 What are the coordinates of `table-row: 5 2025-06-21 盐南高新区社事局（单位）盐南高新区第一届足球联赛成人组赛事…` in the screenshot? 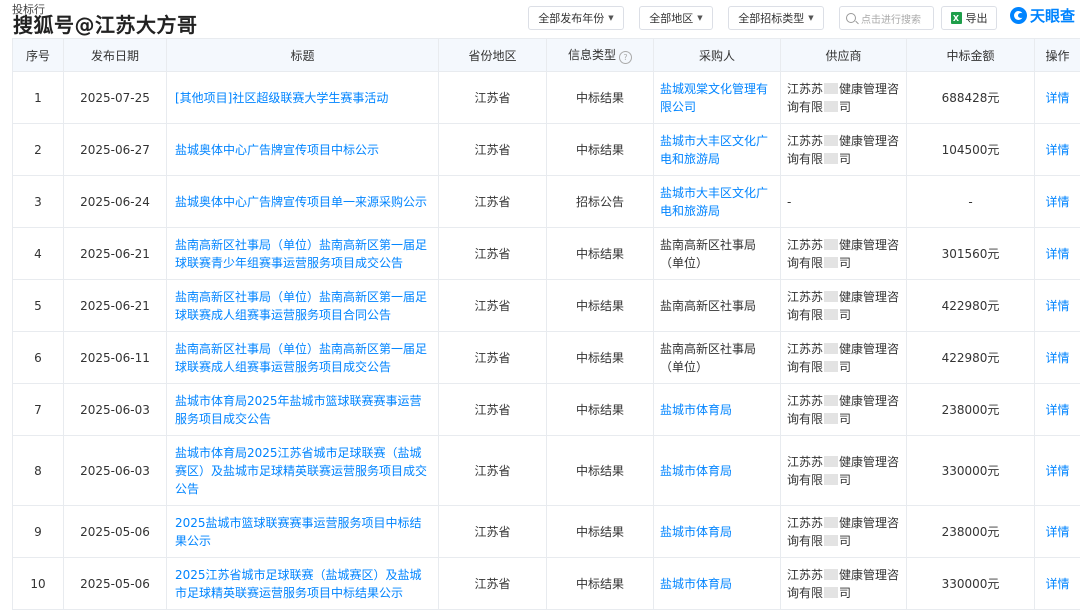 It's located at (546, 305).